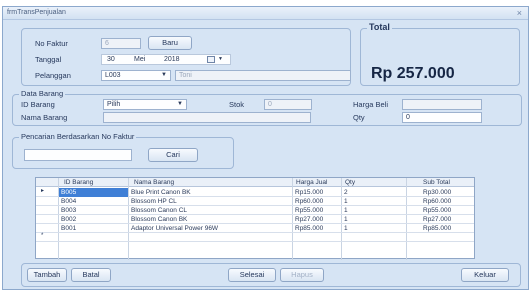 This screenshot has height=292, width=531. Describe the element at coordinates (316, 201) in the screenshot. I see `grid-cell-harga: Rp60.000` at that location.